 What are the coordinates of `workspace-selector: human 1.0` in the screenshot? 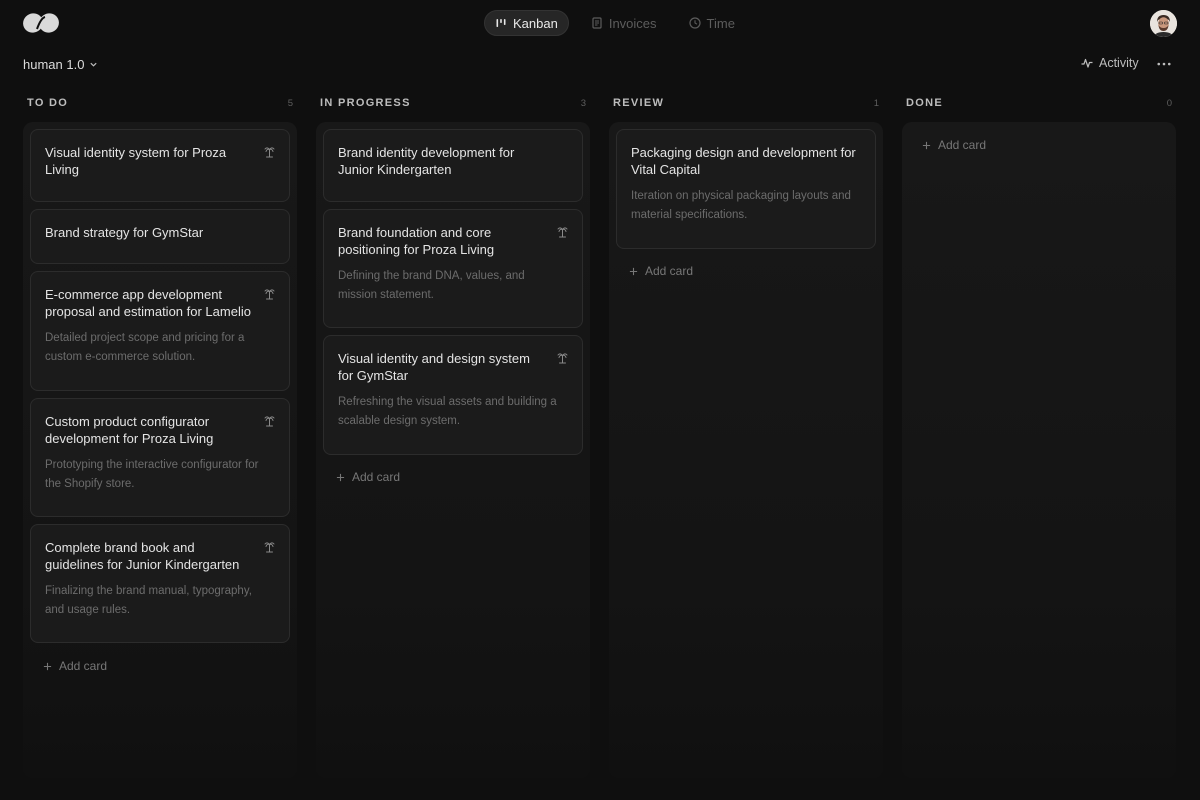 It's located at (60, 64).